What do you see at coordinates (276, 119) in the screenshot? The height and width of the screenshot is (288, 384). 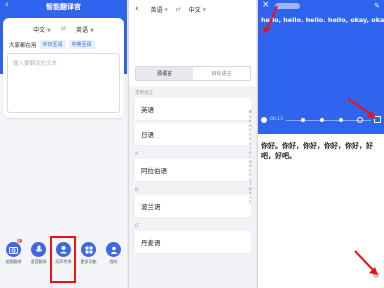 I see `playback-time: 00:13` at bounding box center [276, 119].